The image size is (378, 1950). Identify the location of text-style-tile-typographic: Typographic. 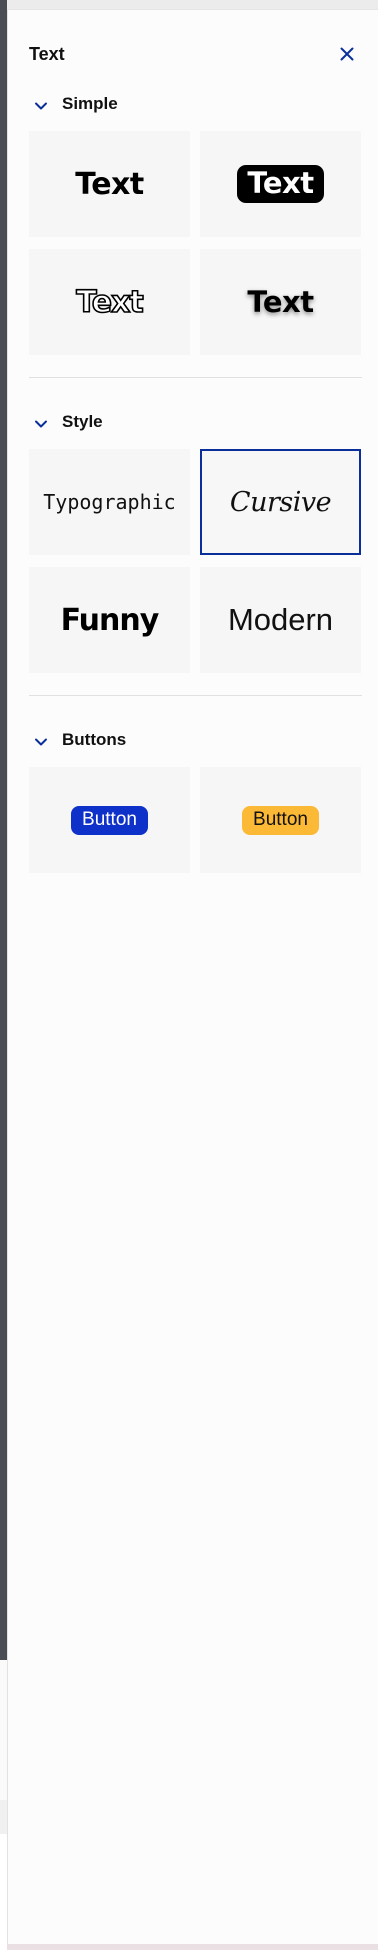
(109, 502).